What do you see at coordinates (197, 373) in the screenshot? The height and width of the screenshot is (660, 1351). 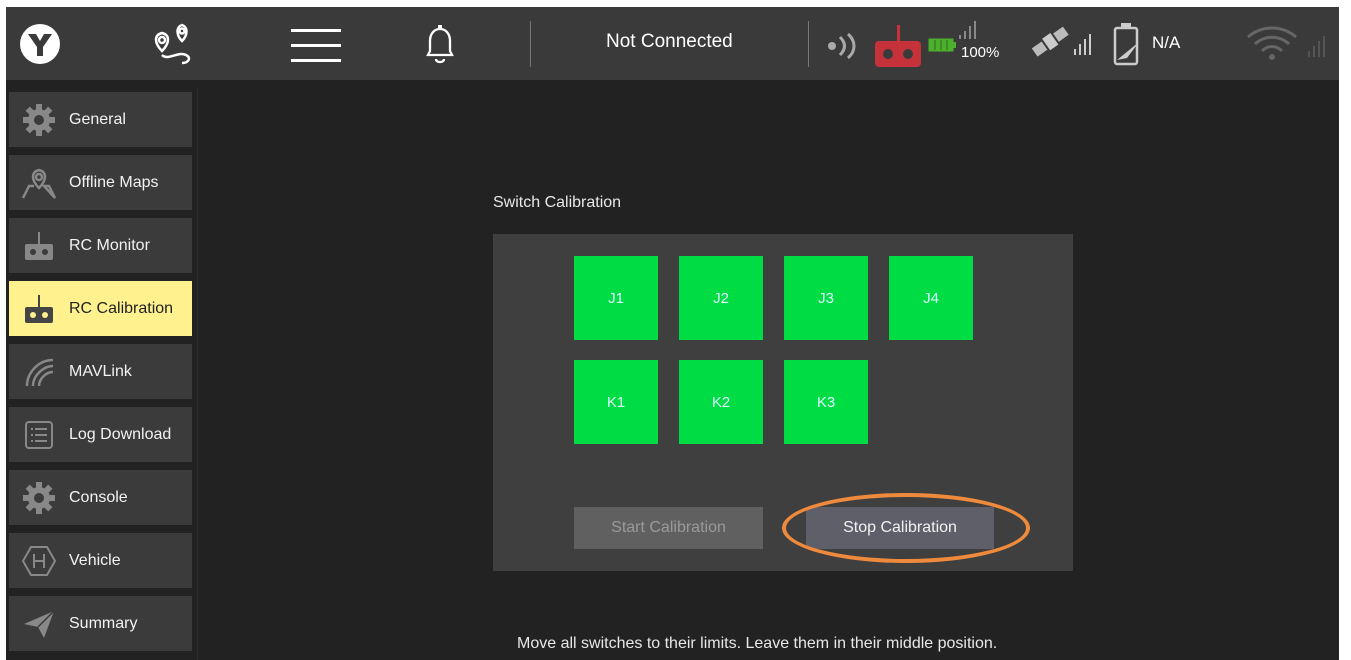 I see `sidebar-divider` at bounding box center [197, 373].